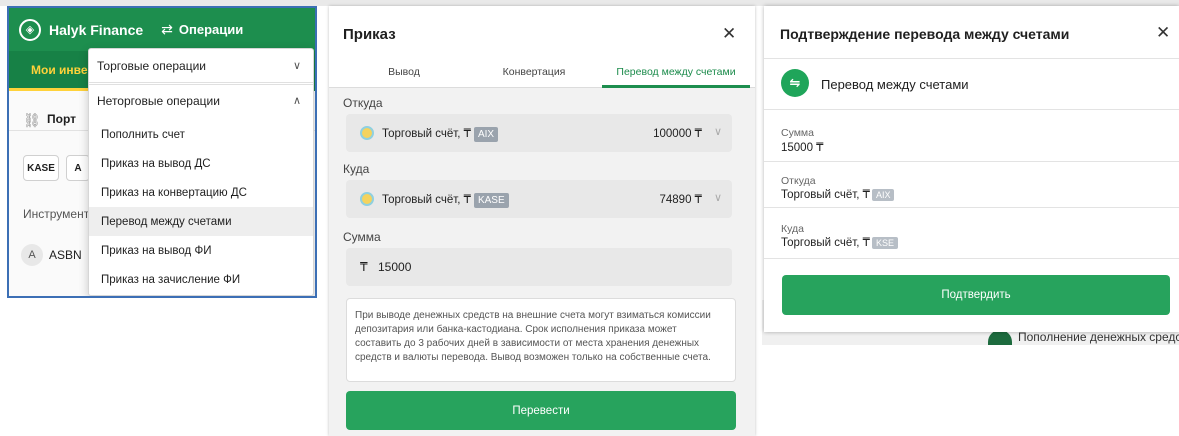  What do you see at coordinates (41, 168) in the screenshot?
I see `chip-kase: KASE` at bounding box center [41, 168].